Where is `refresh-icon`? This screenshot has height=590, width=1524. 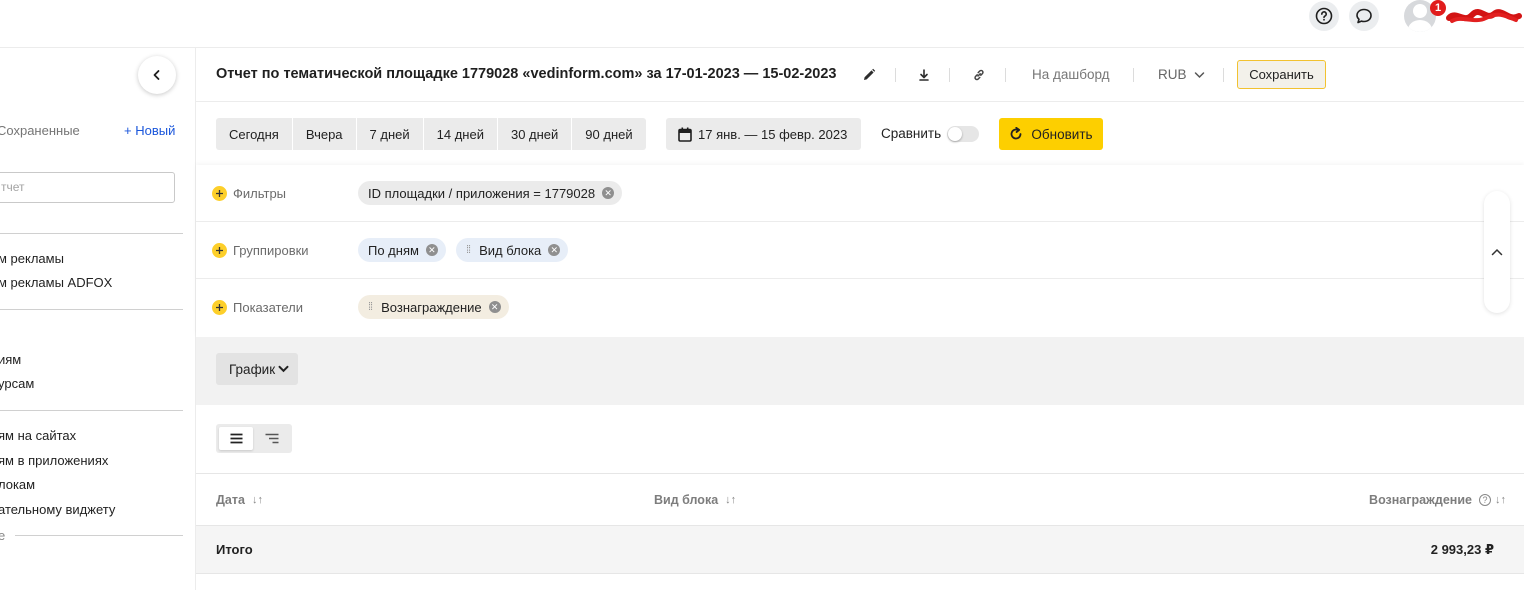 refresh-icon is located at coordinates (1016, 133).